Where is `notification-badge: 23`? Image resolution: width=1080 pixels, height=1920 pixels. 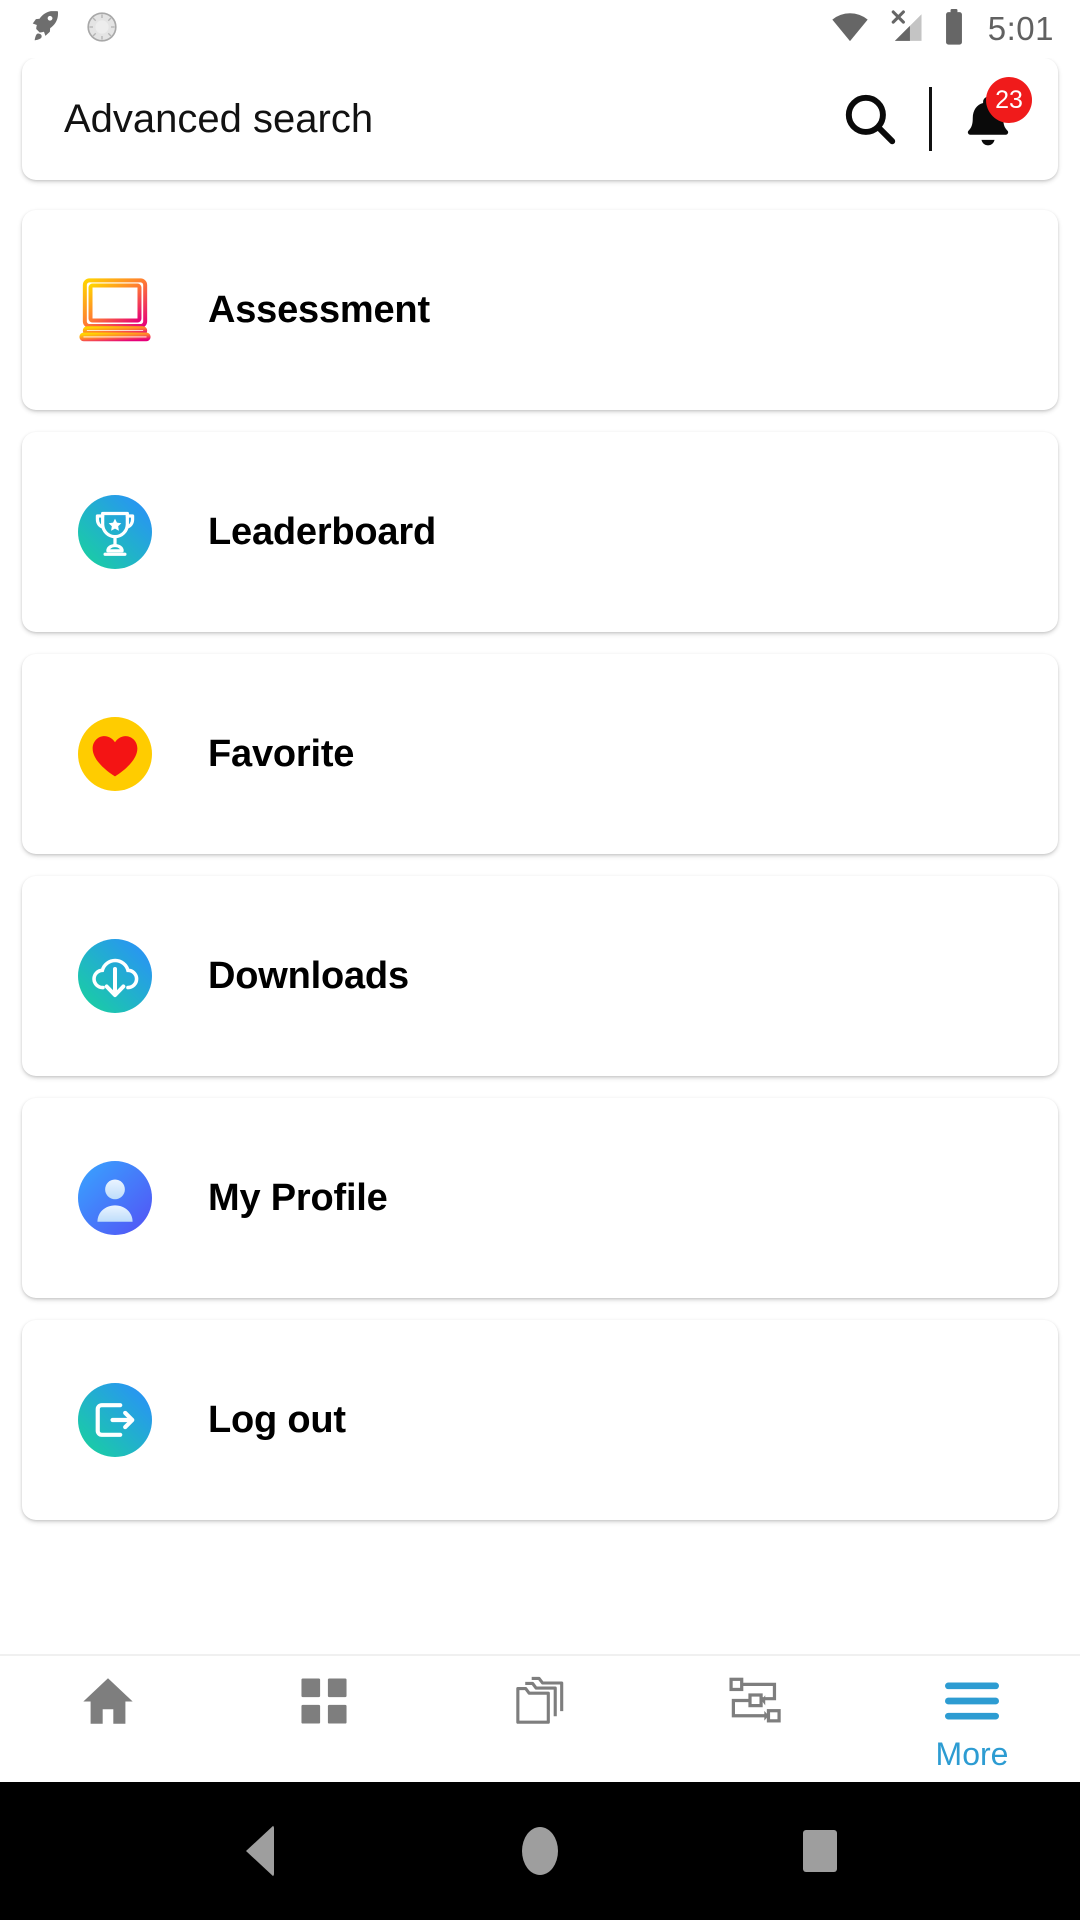
notification-badge: 23 is located at coordinates (1009, 100).